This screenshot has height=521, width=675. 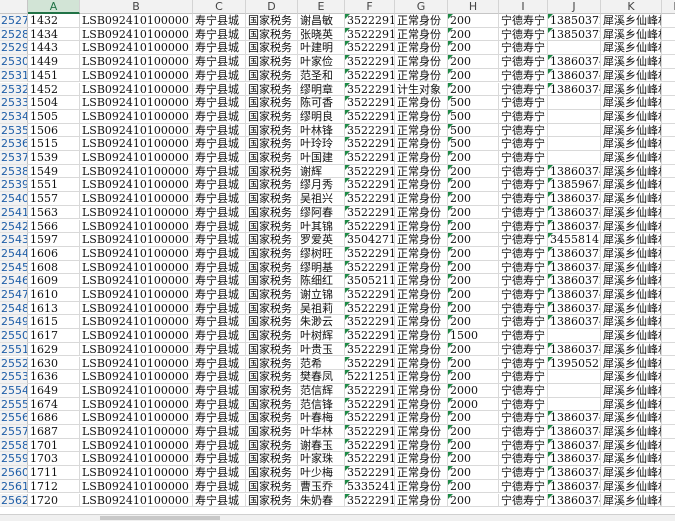 I want to click on row-header: 2544, so click(x=14, y=253).